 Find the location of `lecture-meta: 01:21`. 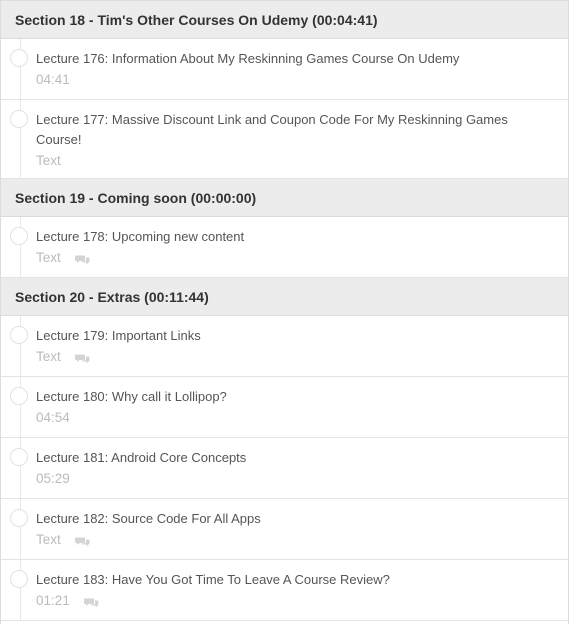

lecture-meta: 01:21 is located at coordinates (282, 601).